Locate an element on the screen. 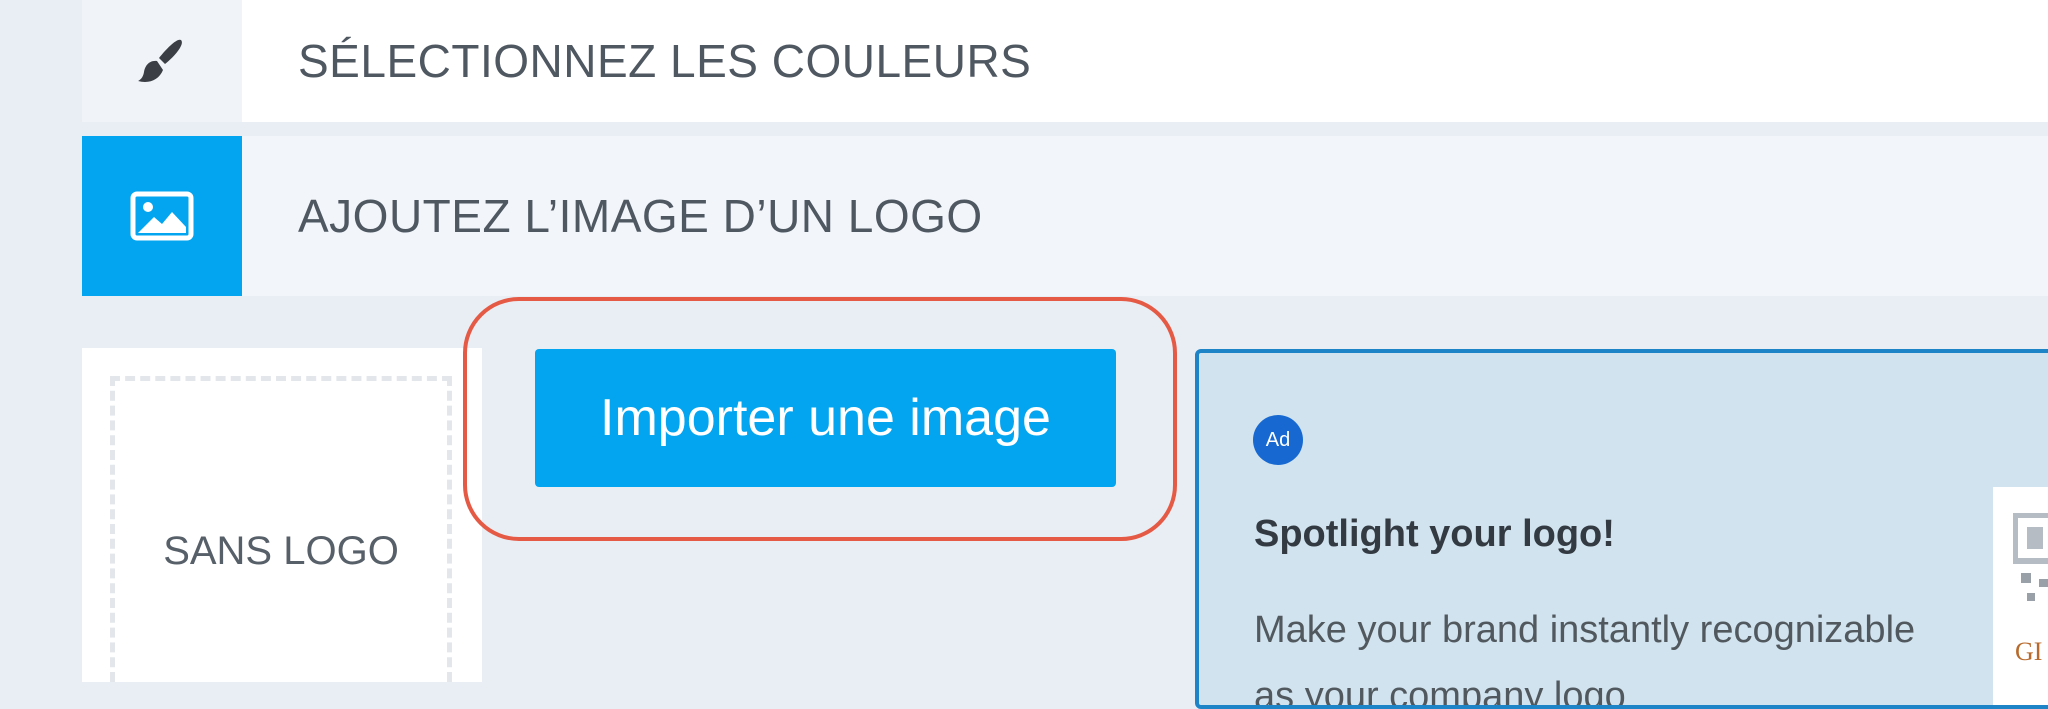 The width and height of the screenshot is (2048, 709). section-icon-box-active is located at coordinates (162, 216).